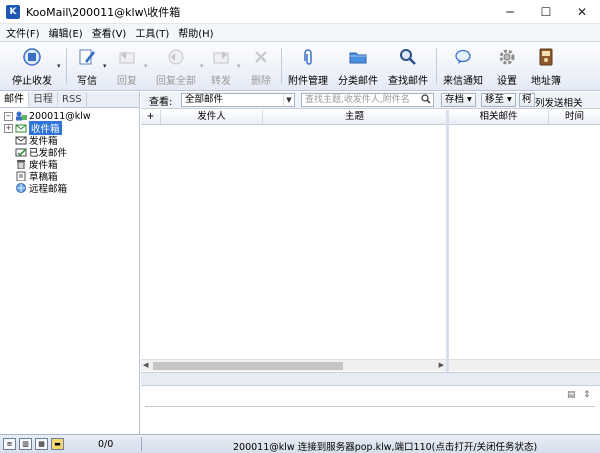  Describe the element at coordinates (13, 11) in the screenshot. I see `koomail-app-icon: K` at that location.